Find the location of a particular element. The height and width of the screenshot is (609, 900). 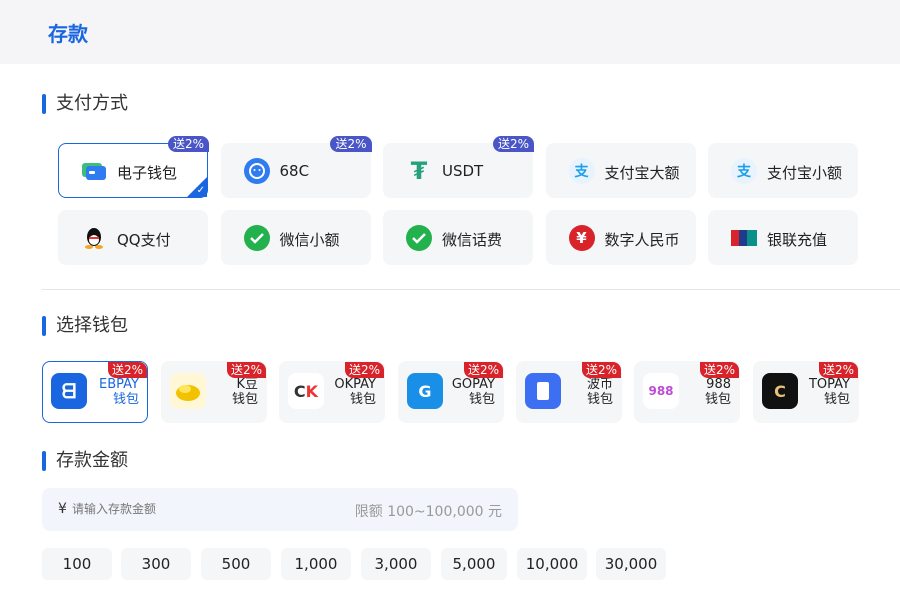

payment-method-option: ₮ USDT 送2% is located at coordinates (458, 167).